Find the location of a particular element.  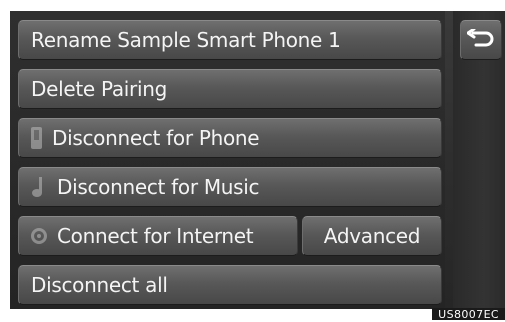

back-arrow-icon is located at coordinates (480, 38).